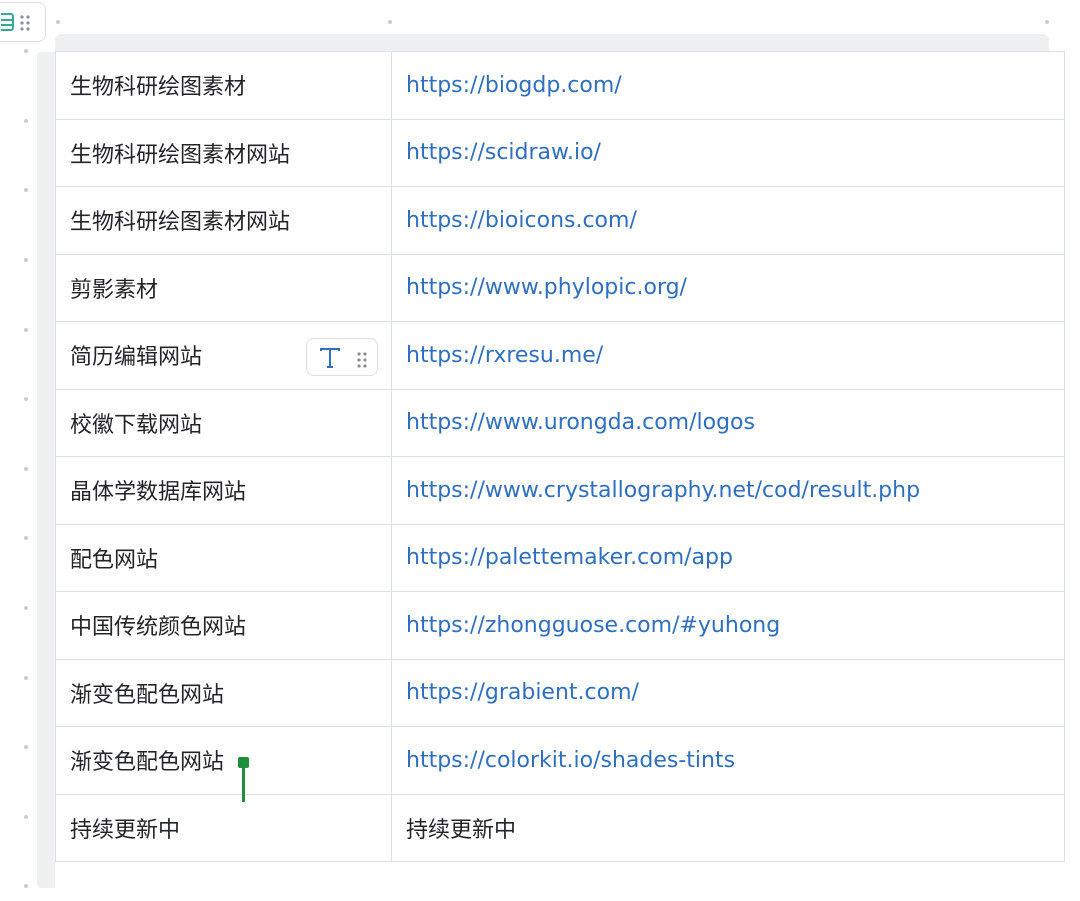  Describe the element at coordinates (46, 470) in the screenshot. I see `row-select-bar` at that location.